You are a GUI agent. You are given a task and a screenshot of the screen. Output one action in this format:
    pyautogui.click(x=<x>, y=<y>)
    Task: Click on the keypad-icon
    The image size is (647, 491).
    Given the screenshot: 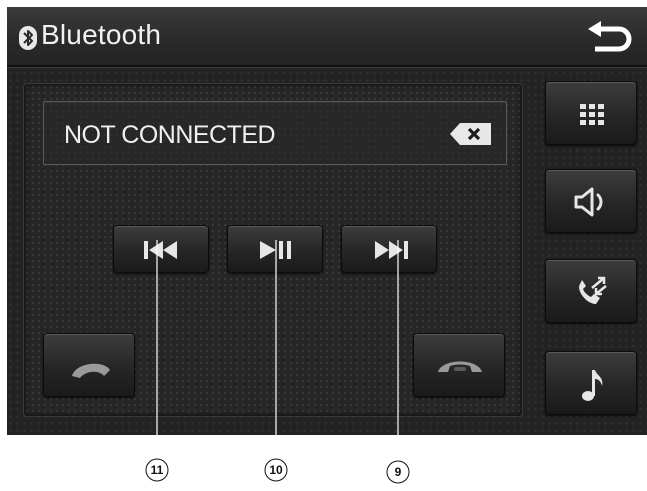 What is the action you would take?
    pyautogui.click(x=592, y=114)
    